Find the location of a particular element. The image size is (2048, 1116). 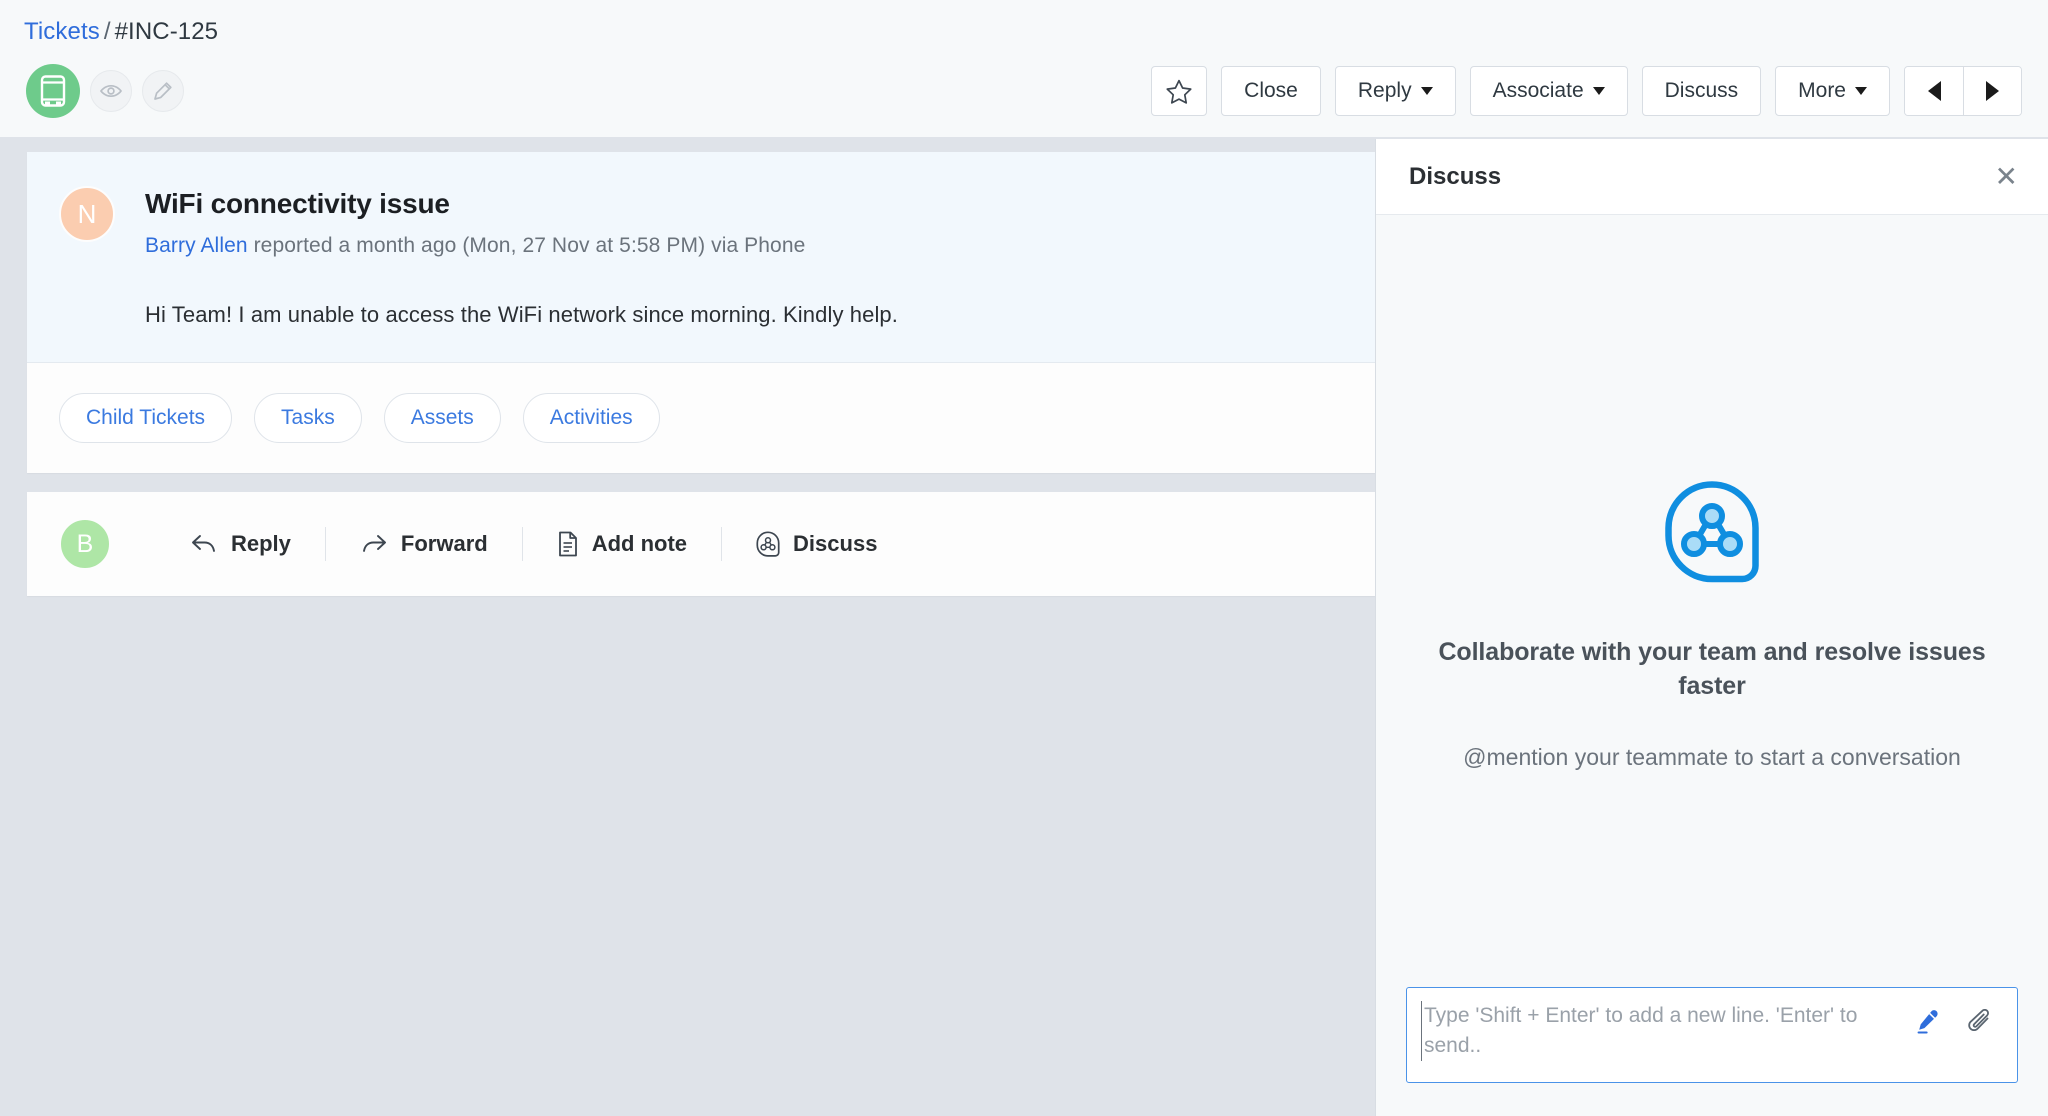

close-ticket-label: Close is located at coordinates (1271, 90).